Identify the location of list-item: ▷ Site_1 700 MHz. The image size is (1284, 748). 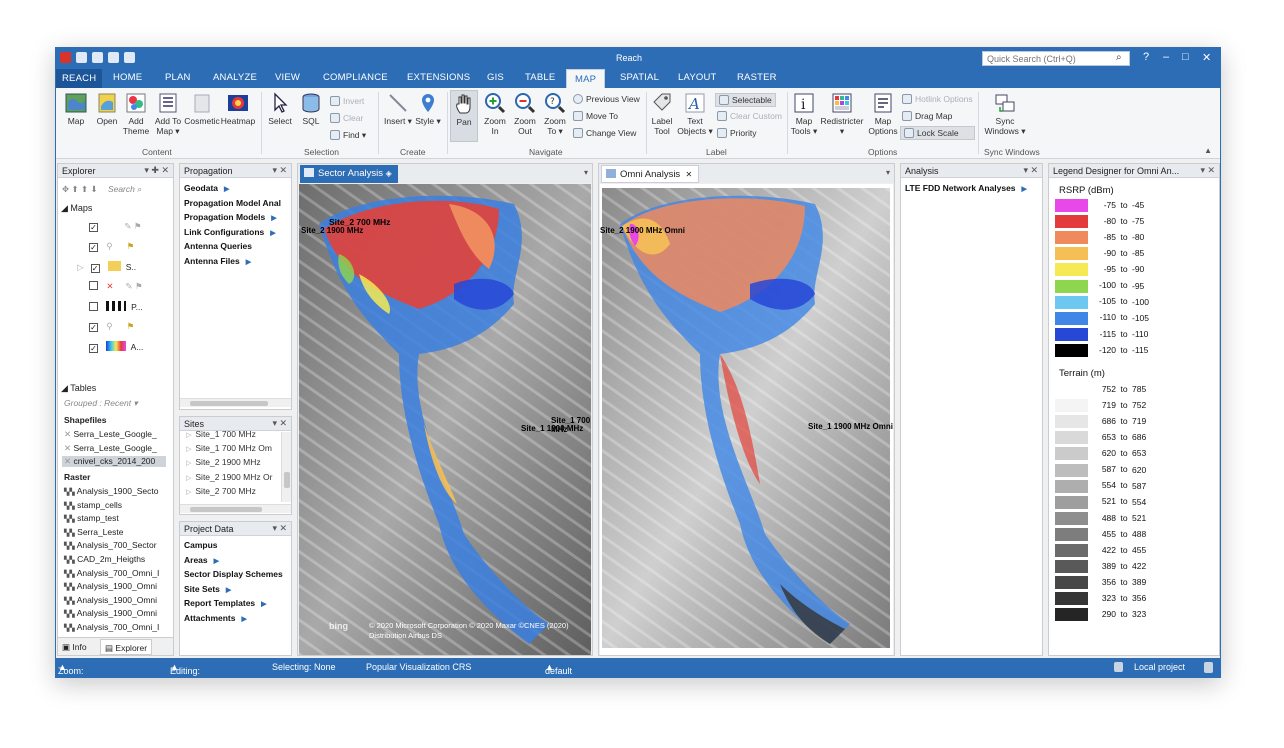
(235, 436).